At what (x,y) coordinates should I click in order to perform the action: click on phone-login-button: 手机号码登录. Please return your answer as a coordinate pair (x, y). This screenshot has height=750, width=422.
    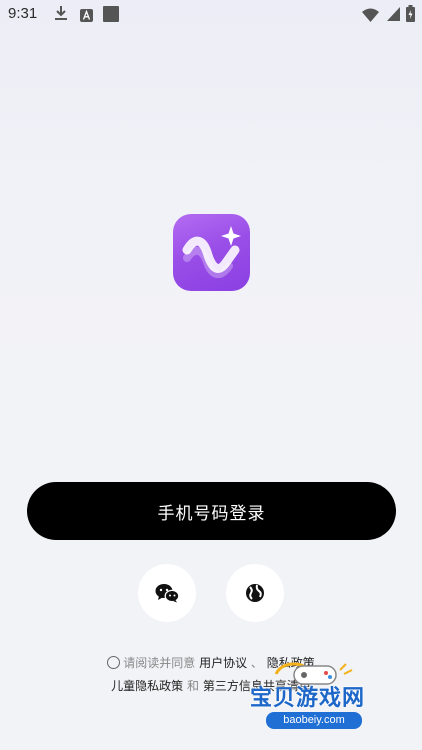
    Looking at the image, I should click on (211, 511).